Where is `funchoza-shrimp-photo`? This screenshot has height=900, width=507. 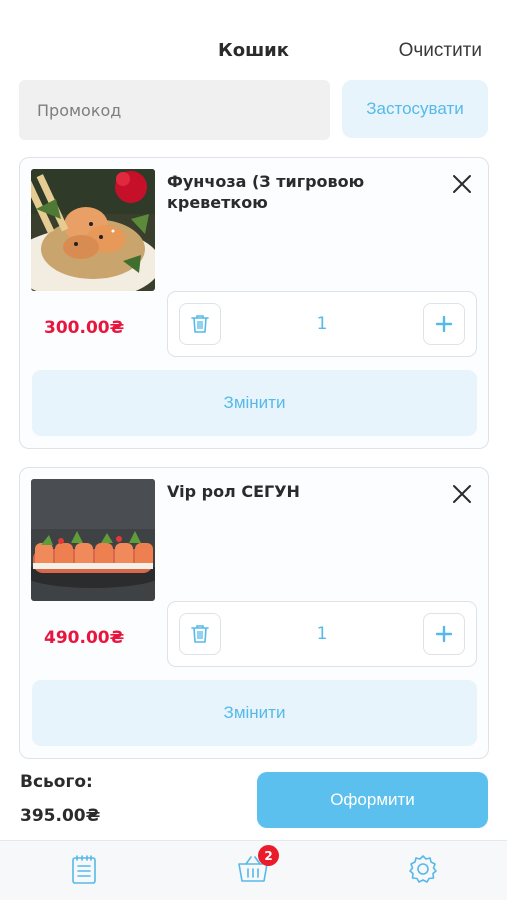 funchoza-shrimp-photo is located at coordinates (93, 230).